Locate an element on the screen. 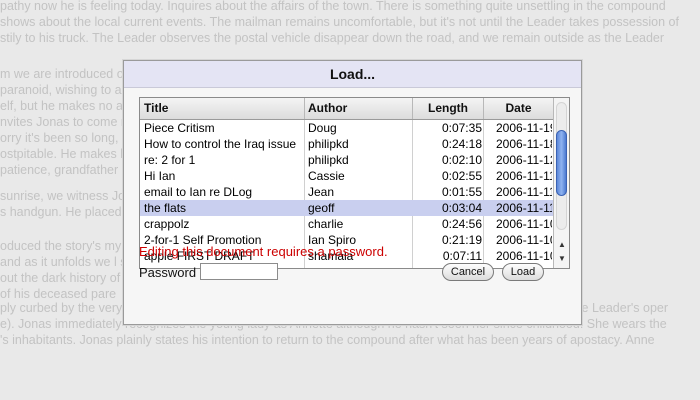 The height and width of the screenshot is (400, 700). document-author: charlie is located at coordinates (326, 224).